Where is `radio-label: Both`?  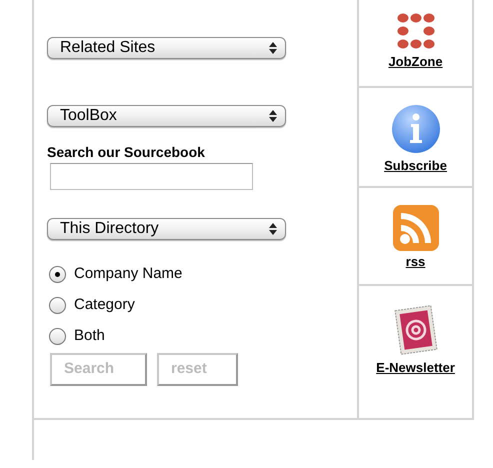 radio-label: Both is located at coordinates (89, 336).